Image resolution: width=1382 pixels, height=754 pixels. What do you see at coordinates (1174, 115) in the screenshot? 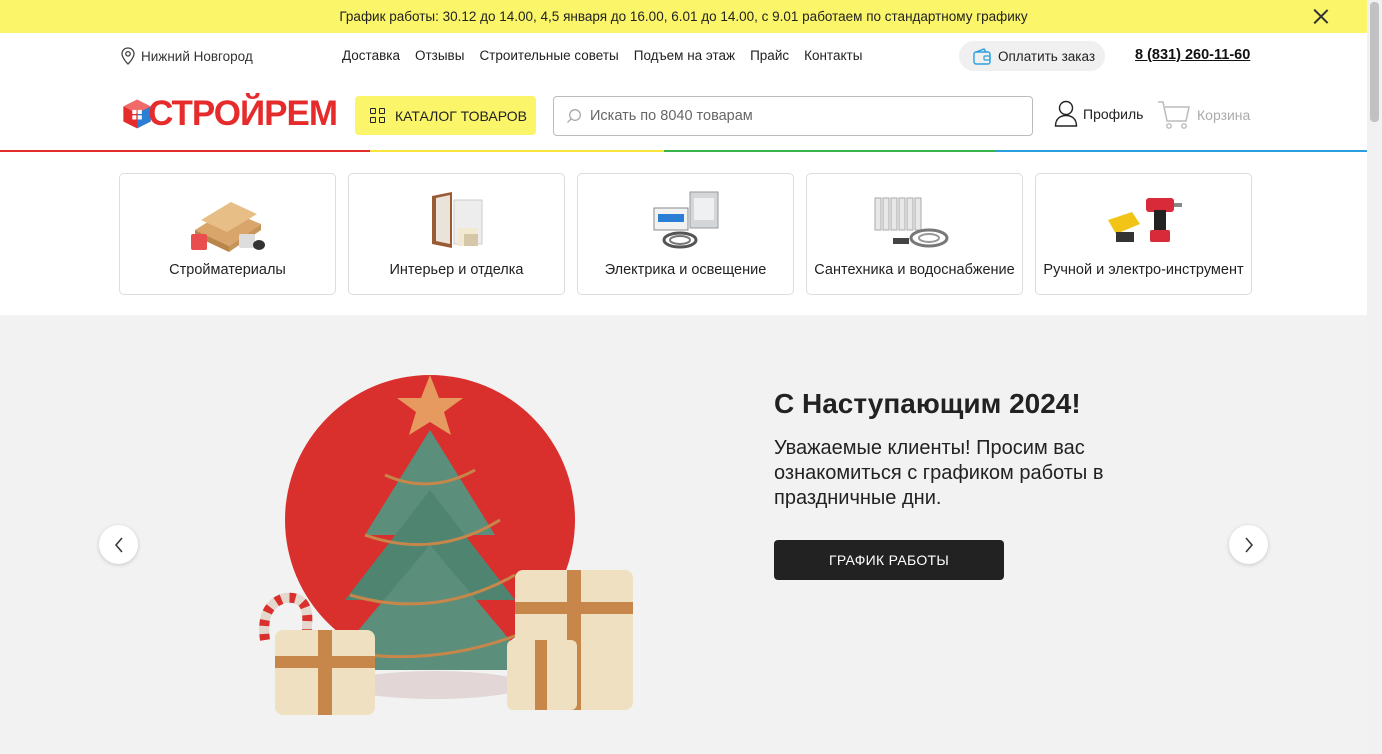
I see `cart-icon` at bounding box center [1174, 115].